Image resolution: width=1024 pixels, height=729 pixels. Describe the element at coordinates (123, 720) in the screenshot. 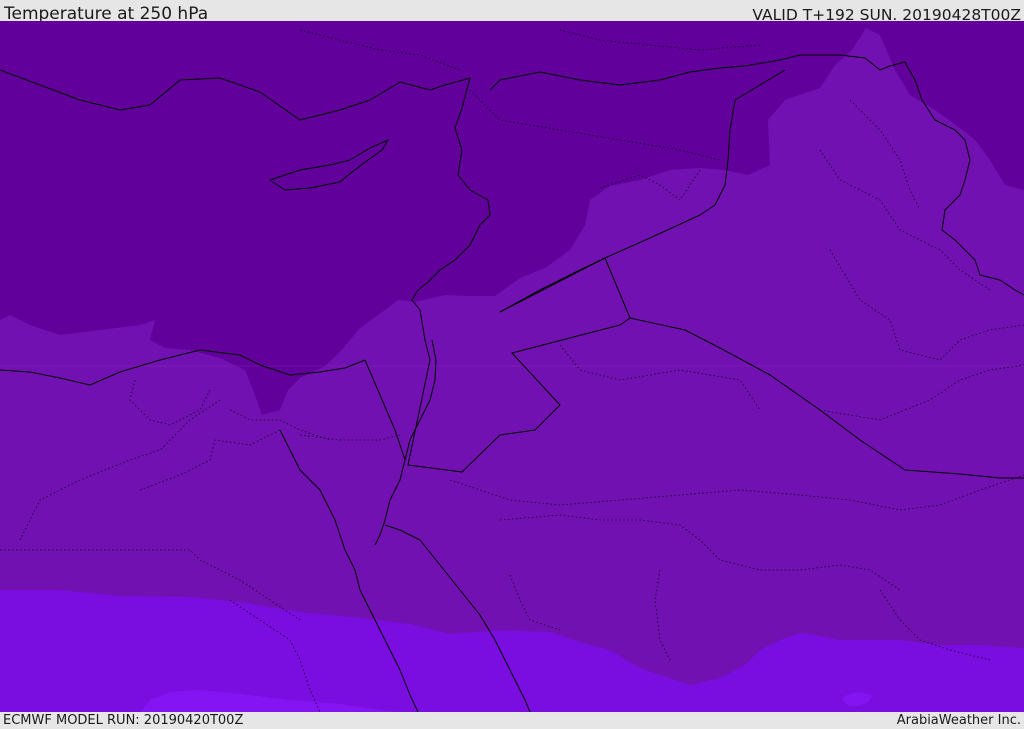

I see `model-run-label: ECMWF MODEL RUN: 20190420T00Z` at that location.